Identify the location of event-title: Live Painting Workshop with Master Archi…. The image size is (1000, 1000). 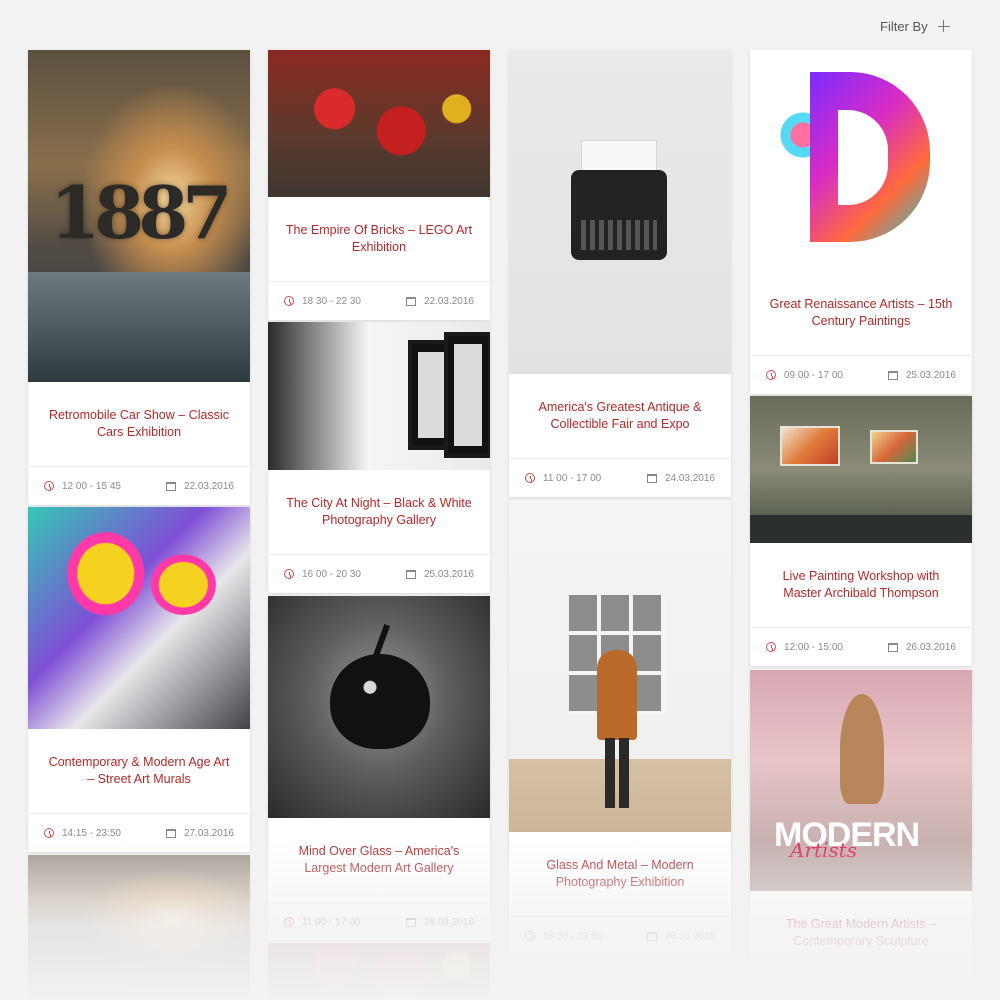
(861, 585).